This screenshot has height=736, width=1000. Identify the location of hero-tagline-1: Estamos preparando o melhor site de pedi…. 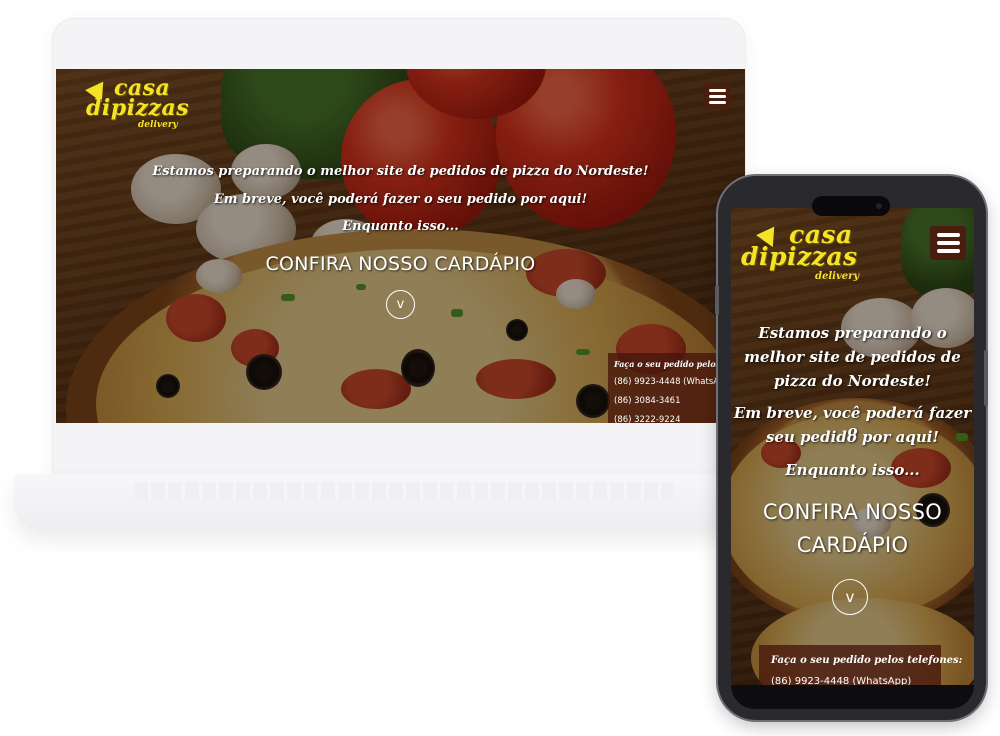
(400, 171).